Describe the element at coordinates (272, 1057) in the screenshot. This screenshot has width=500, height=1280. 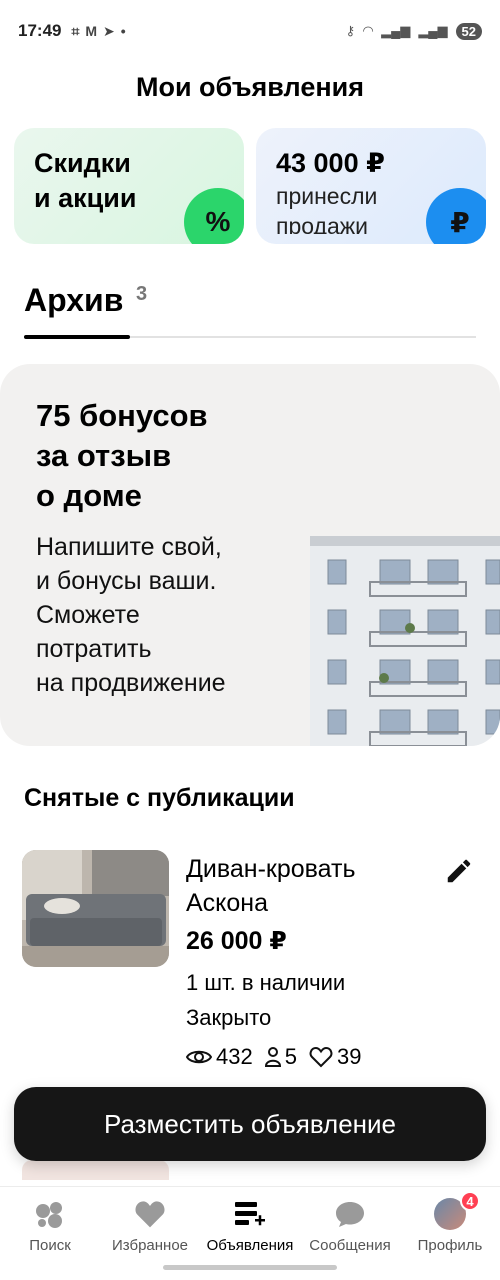
I see `person-icon` at that location.